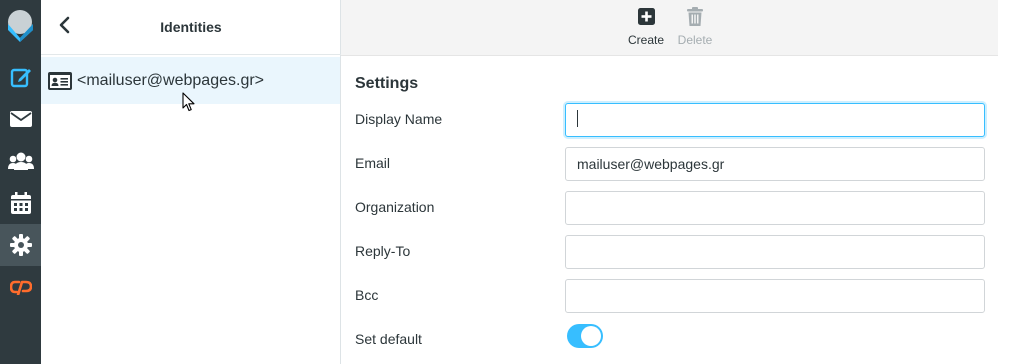 The height and width of the screenshot is (364, 1010). I want to click on compose-nav-item, so click(20, 77).